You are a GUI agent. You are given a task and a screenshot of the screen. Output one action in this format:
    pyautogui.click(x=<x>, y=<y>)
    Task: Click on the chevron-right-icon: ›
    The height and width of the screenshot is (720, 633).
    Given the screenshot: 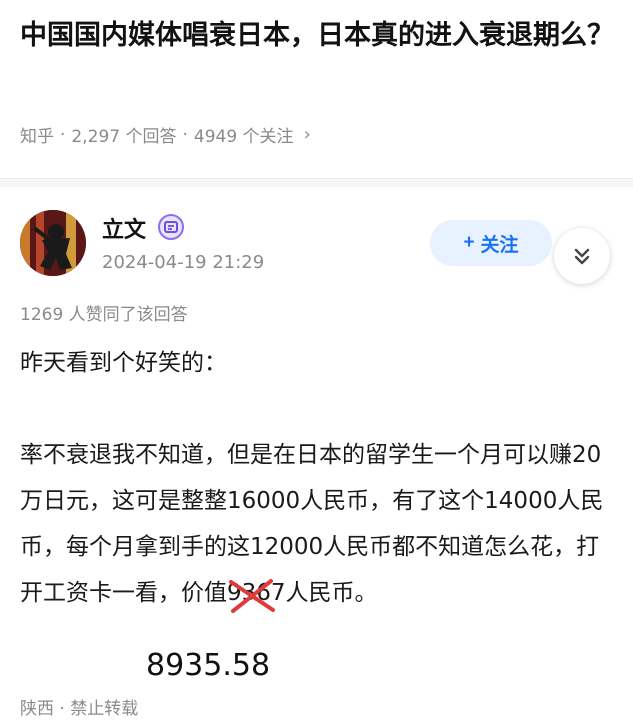 What is the action you would take?
    pyautogui.click(x=307, y=134)
    